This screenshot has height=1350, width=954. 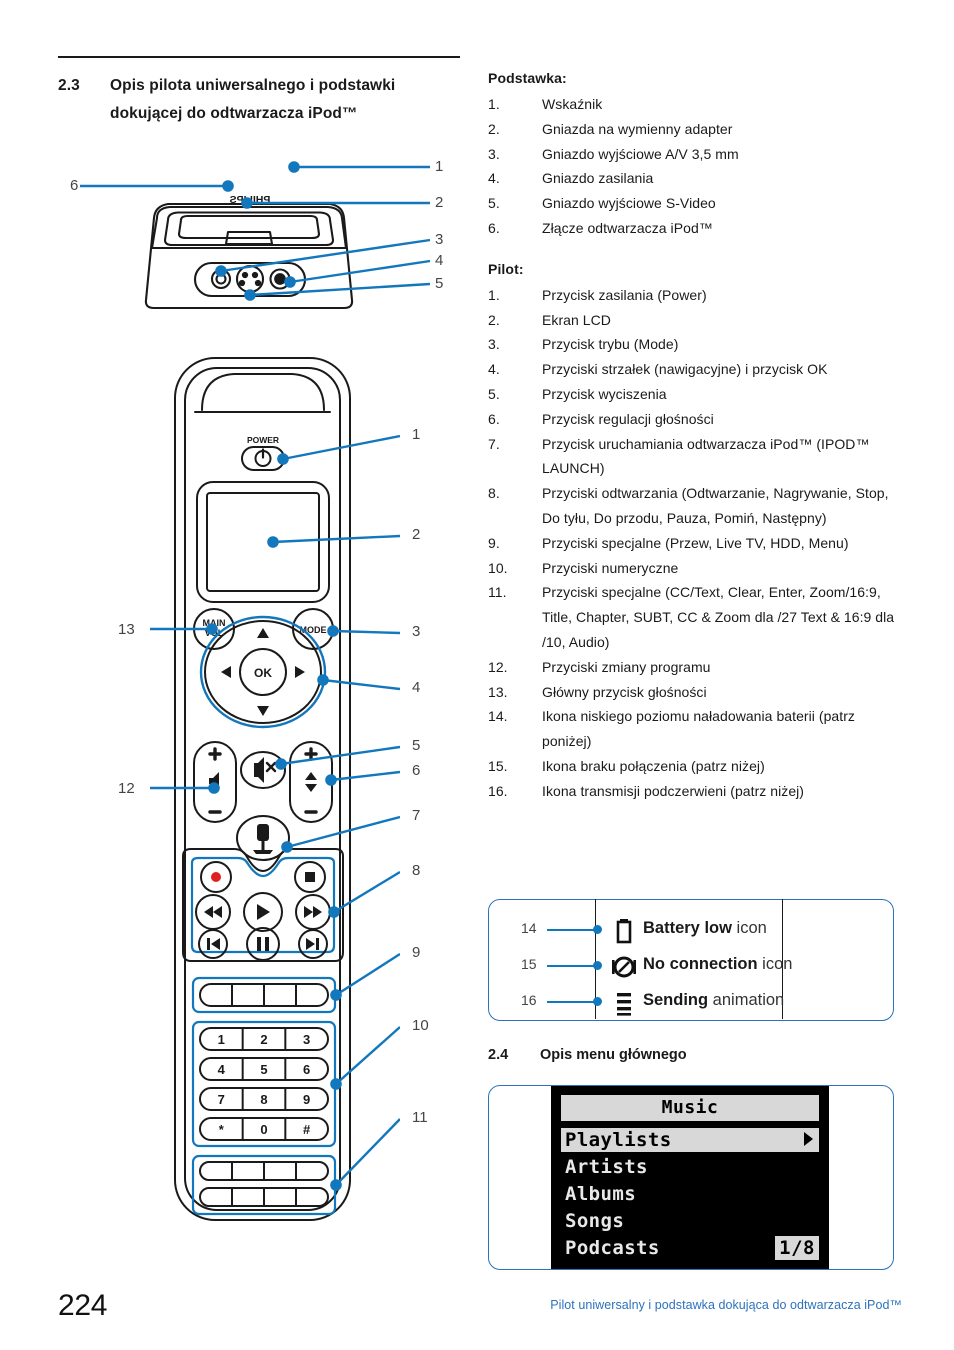 I want to click on power-icon, so click(x=263, y=457).